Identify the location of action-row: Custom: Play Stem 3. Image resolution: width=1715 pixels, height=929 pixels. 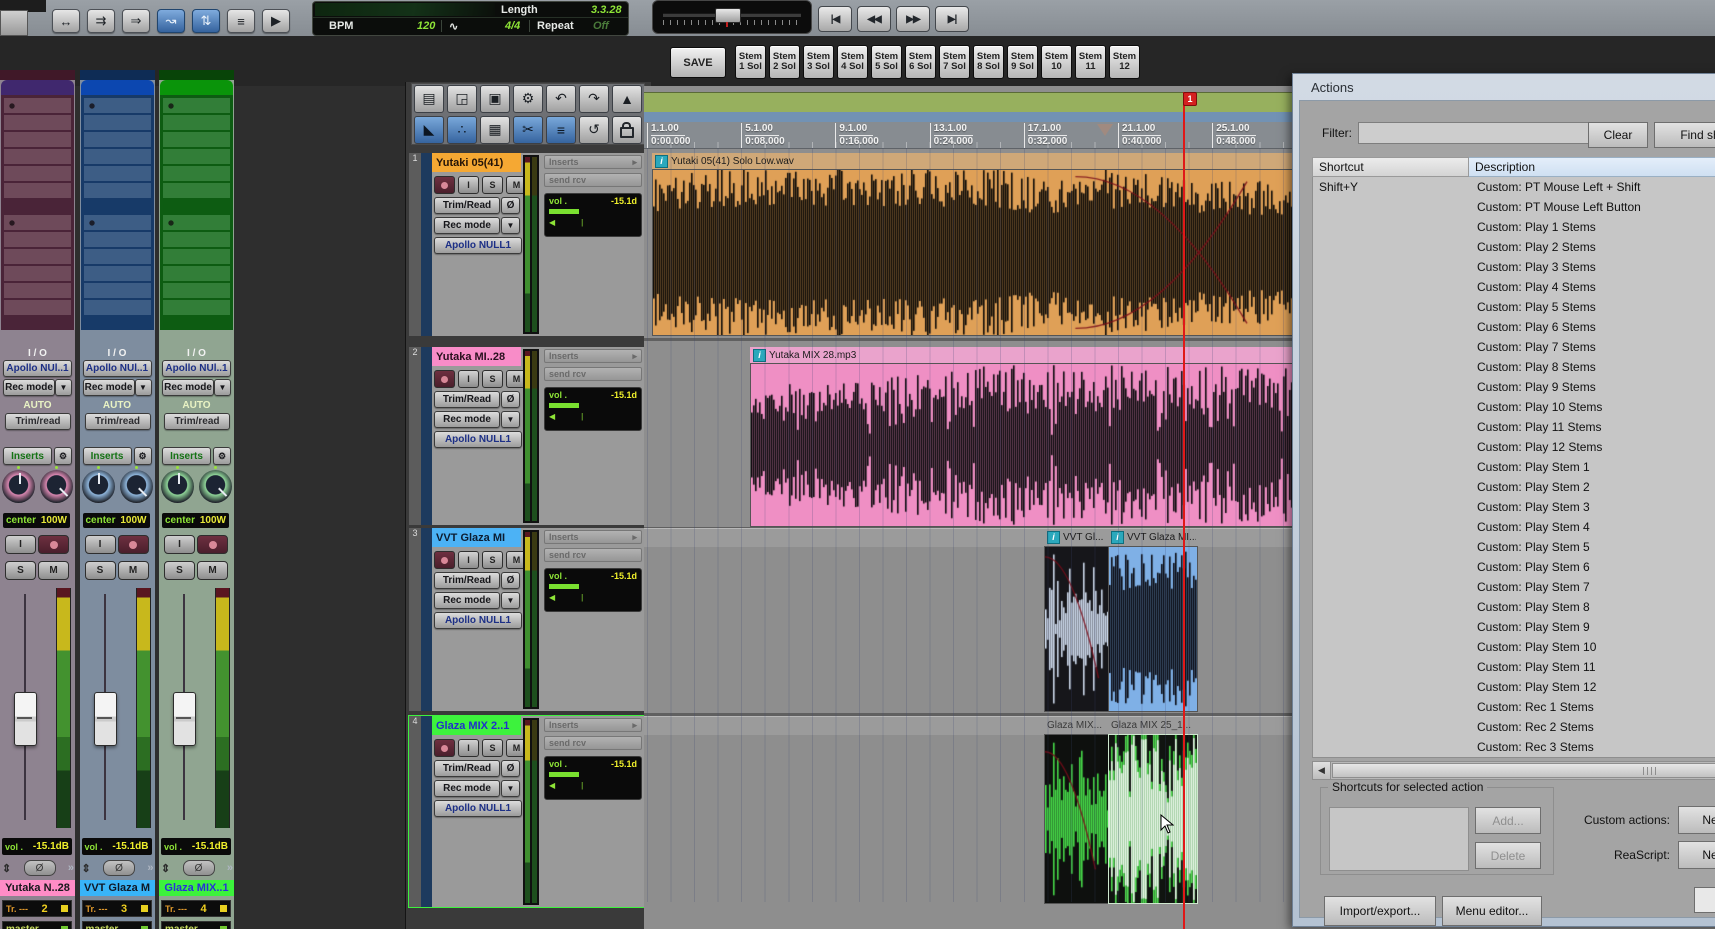
(1514, 507).